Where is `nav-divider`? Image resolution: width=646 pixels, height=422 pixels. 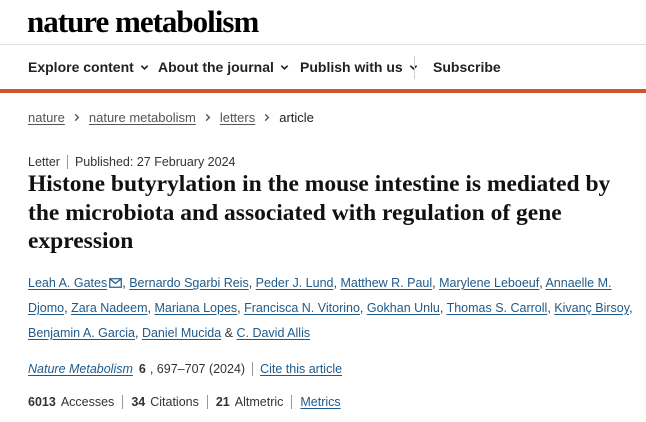 nav-divider is located at coordinates (414, 67).